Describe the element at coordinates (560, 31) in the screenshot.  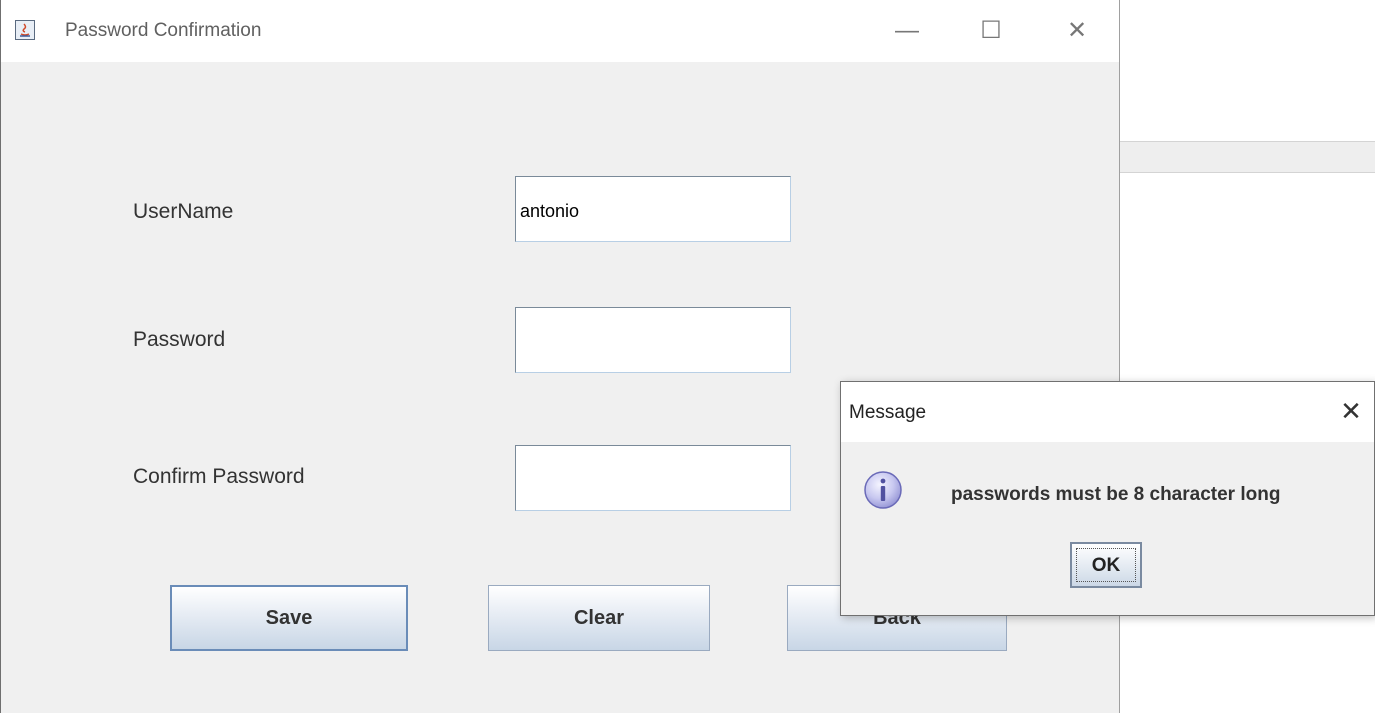
I see `window-titlebar: Password Confirmation — ☐ ✕` at that location.